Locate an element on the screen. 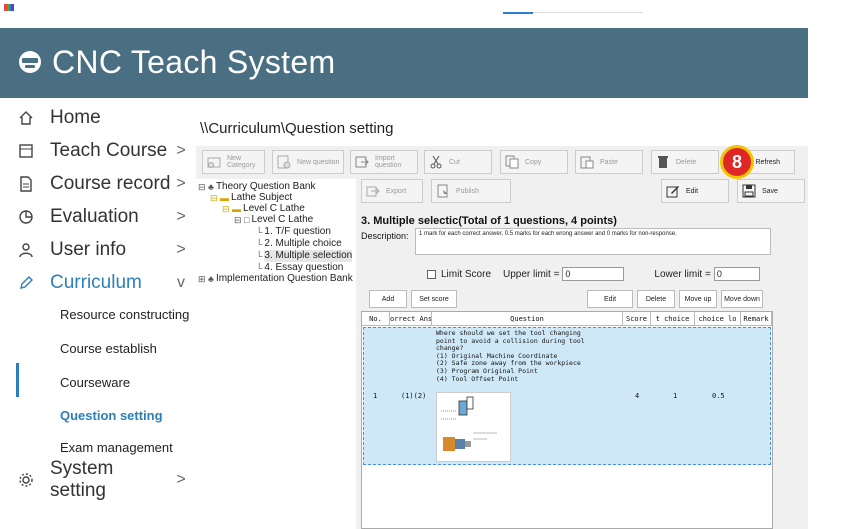 Image resolution: width=842 pixels, height=529 pixels. question-line: point to avoid a collision during tool is located at coordinates (510, 340).